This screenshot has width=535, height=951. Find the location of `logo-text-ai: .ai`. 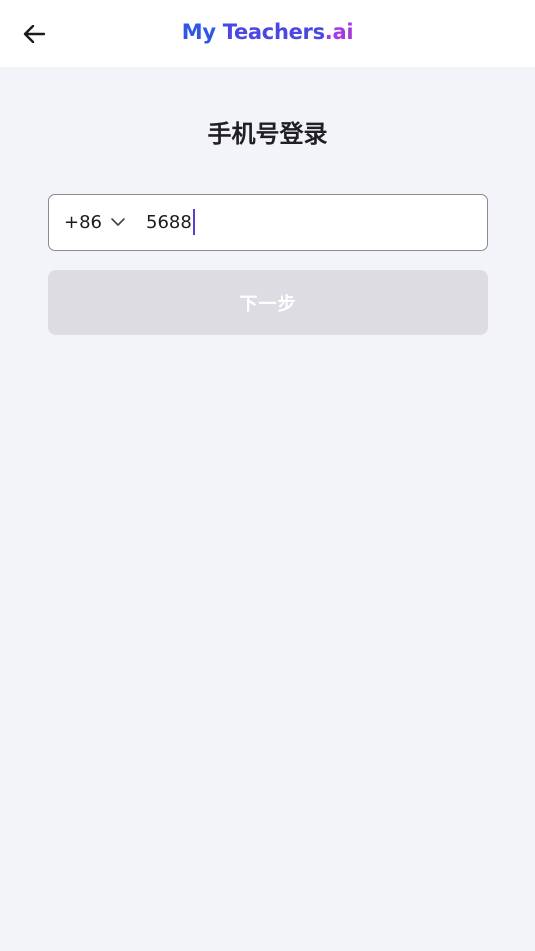

logo-text-ai: .ai is located at coordinates (339, 32).